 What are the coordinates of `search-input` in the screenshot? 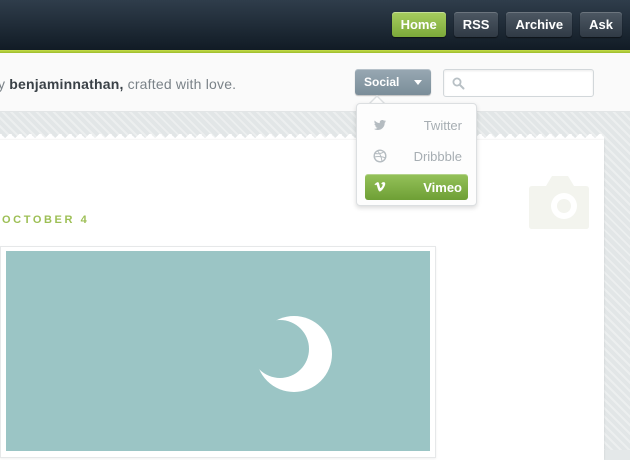 It's located at (529, 84).